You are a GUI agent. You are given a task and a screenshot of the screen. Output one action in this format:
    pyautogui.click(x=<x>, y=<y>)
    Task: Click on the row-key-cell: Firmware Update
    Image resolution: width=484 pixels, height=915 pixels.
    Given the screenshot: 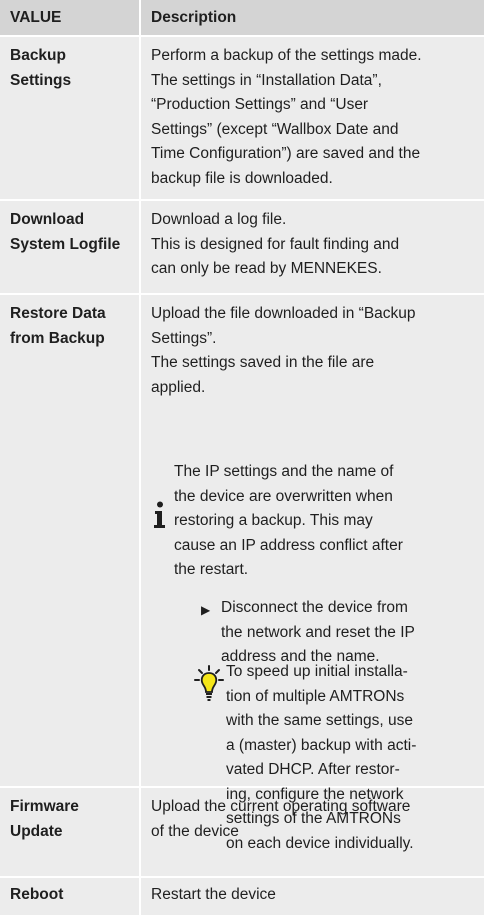 What is the action you would take?
    pyautogui.click(x=69, y=832)
    